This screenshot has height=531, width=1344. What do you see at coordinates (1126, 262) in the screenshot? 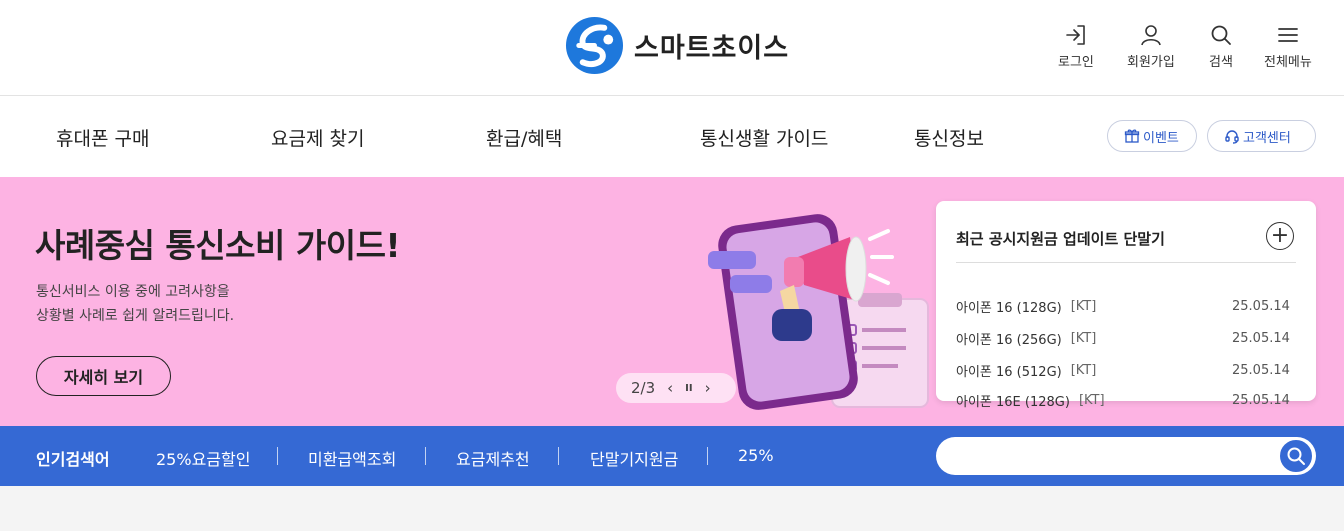
I see `card-divider` at bounding box center [1126, 262].